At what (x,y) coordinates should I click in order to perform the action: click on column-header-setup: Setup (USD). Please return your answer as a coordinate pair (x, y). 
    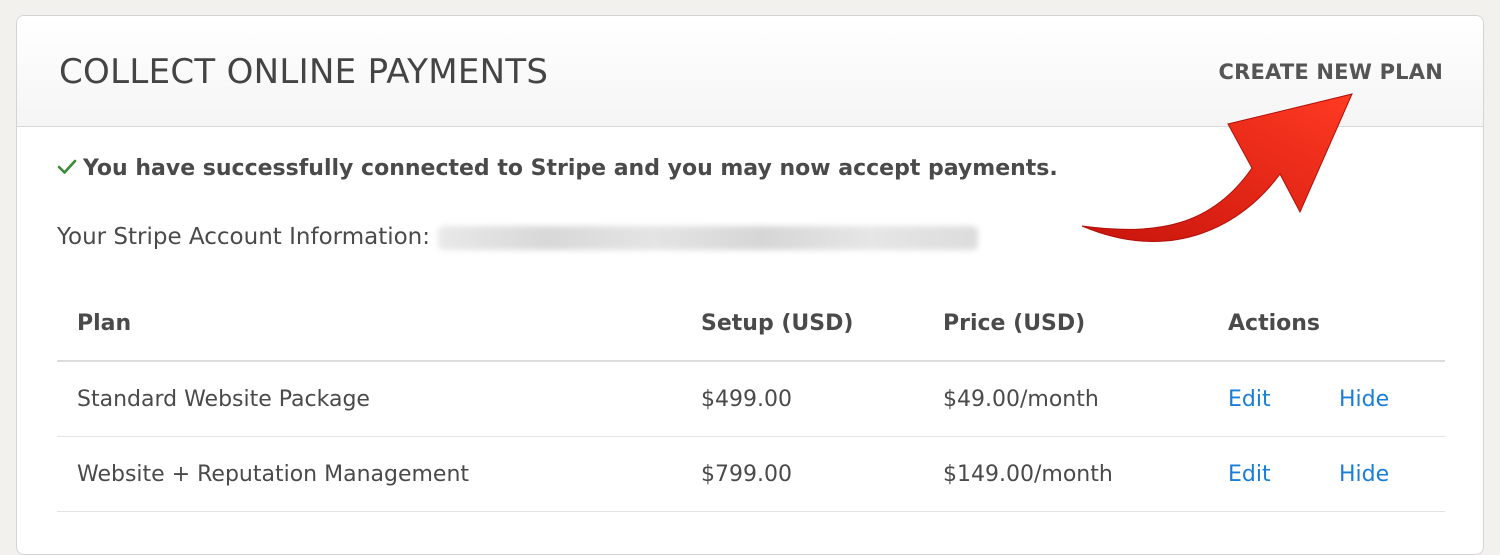
    Looking at the image, I should click on (802, 324).